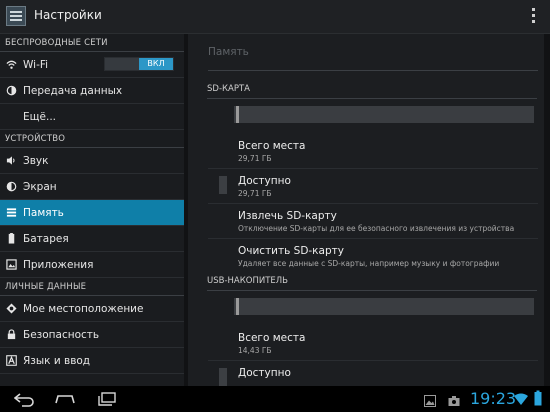  I want to click on sidebar-item-data-usage: Передача данных, so click(92, 91).